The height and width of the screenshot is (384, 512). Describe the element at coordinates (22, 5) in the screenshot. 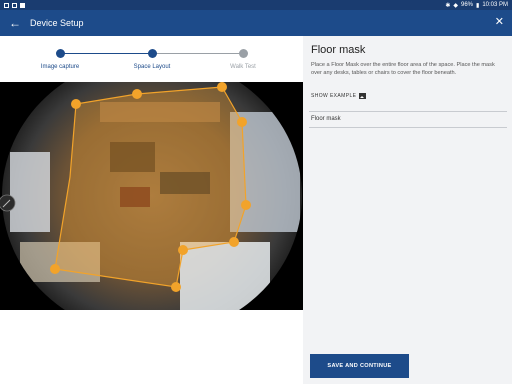

I see `app-notification-icon` at that location.